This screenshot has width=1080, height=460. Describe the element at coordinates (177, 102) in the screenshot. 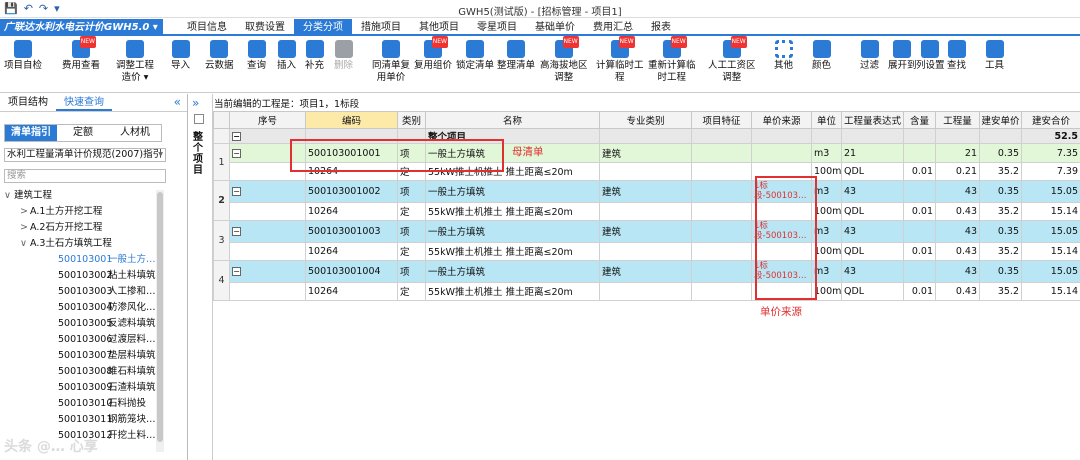

I see `collapse-panel-icon: «` at that location.